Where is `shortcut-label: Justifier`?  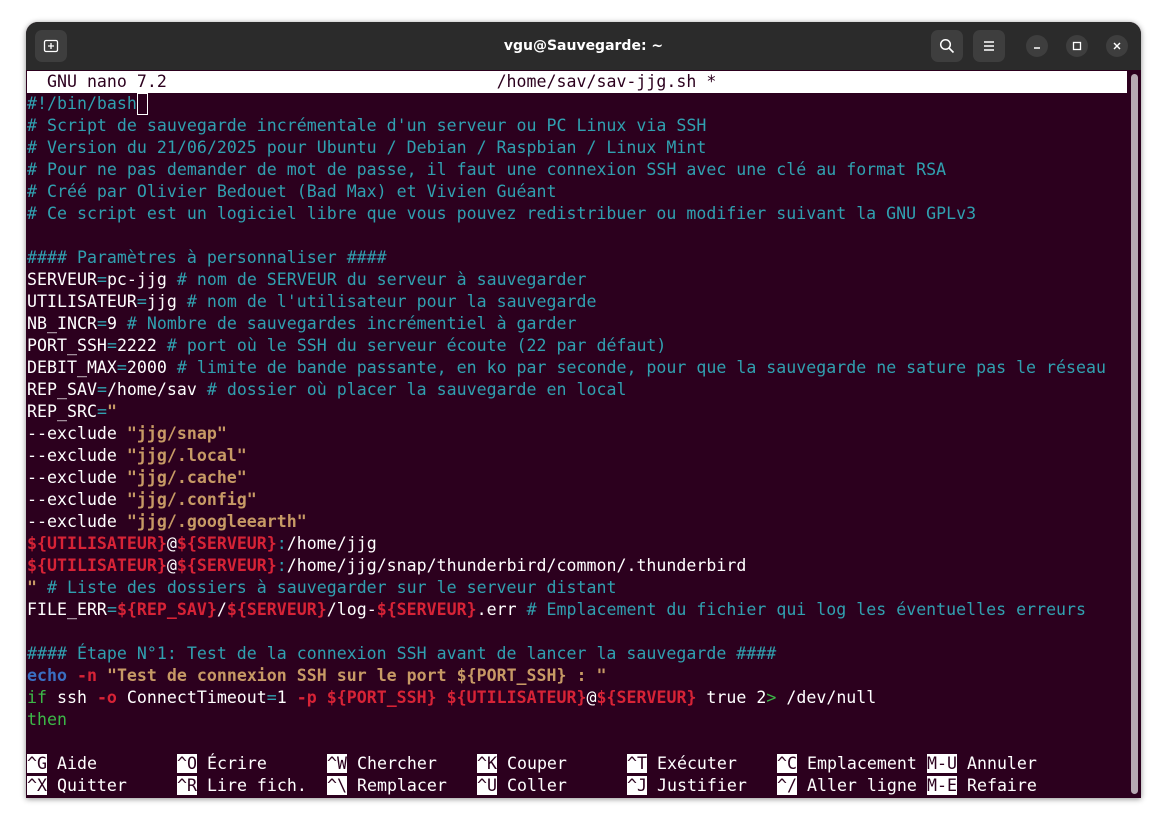
shortcut-label: Justifier is located at coordinates (696, 785).